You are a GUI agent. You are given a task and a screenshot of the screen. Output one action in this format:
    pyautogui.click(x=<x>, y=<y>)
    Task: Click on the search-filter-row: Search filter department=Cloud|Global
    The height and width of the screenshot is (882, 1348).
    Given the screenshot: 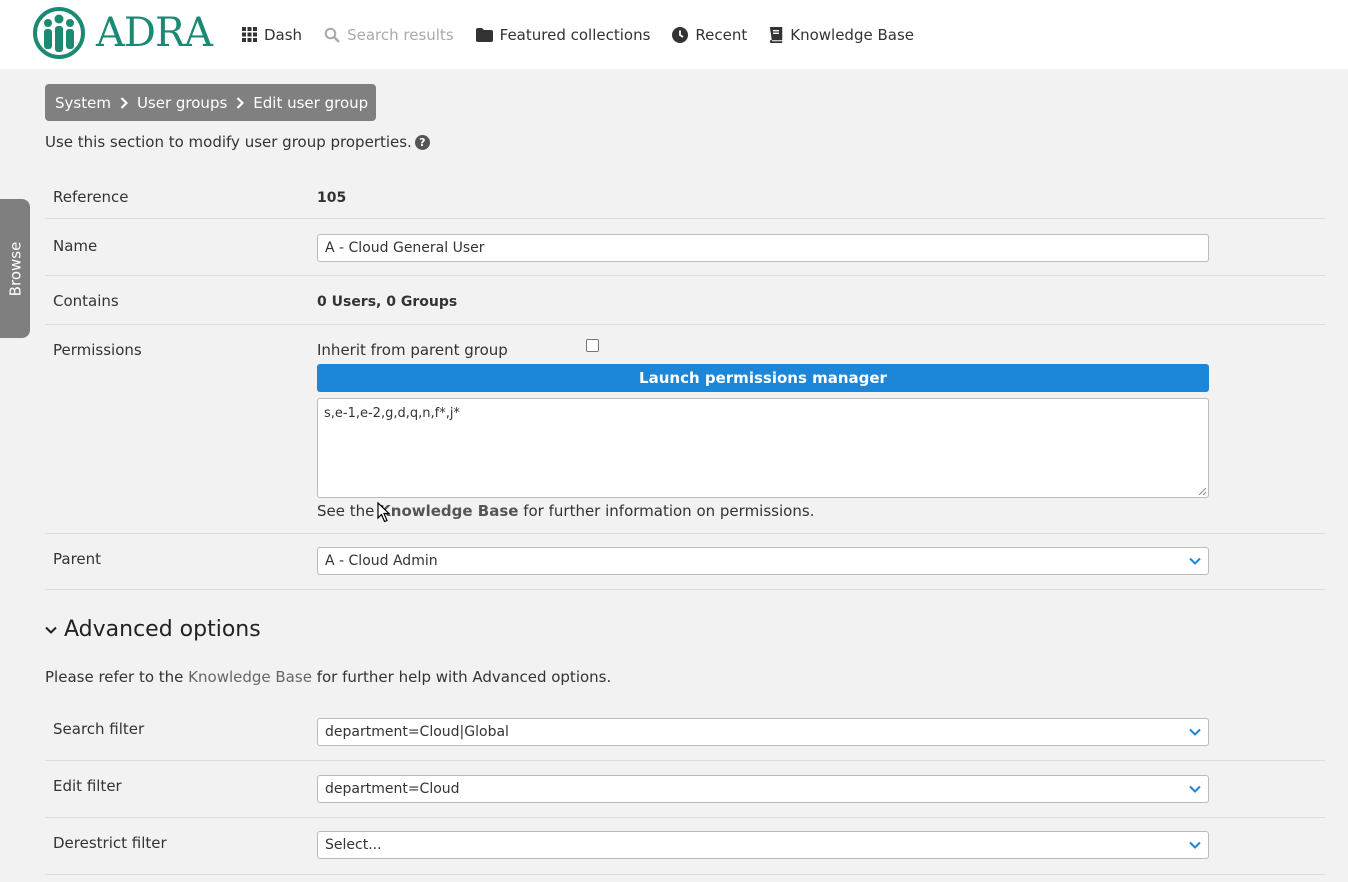 What is the action you would take?
    pyautogui.click(x=685, y=732)
    